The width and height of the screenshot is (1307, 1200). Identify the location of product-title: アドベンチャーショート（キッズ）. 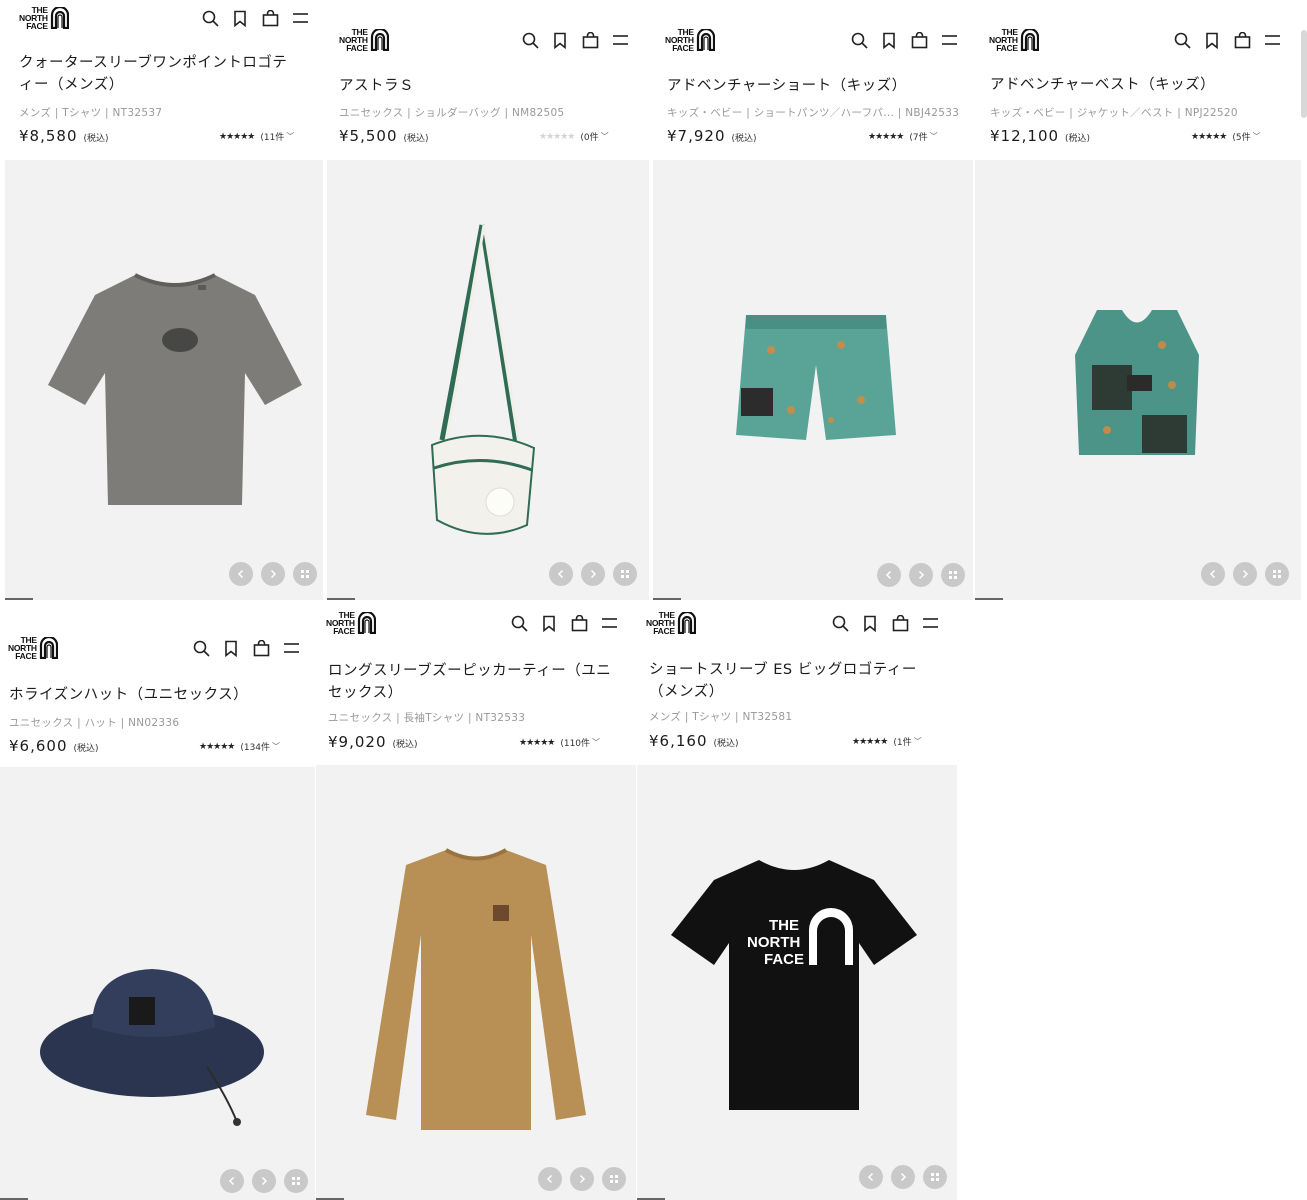
(807, 86).